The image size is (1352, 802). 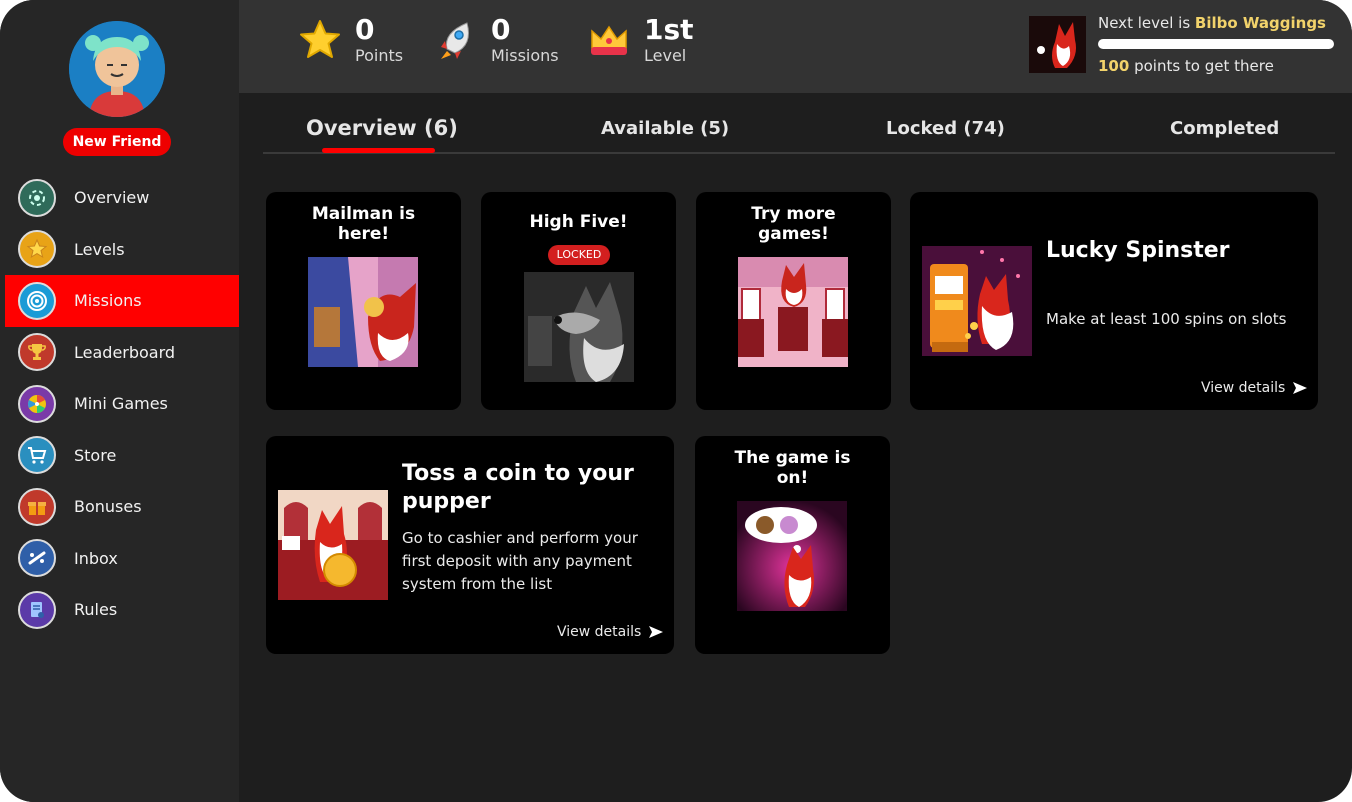 What do you see at coordinates (1224, 128) in the screenshot?
I see `tab-completed: Completed` at bounding box center [1224, 128].